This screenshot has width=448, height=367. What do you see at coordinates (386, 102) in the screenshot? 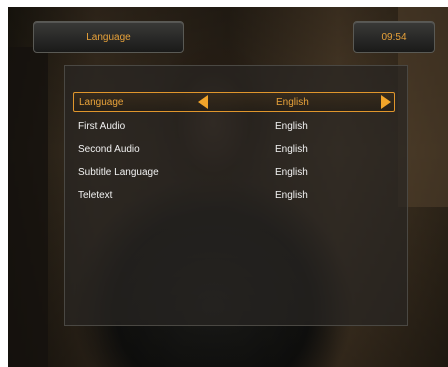
I see `right-arrow-icon` at bounding box center [386, 102].